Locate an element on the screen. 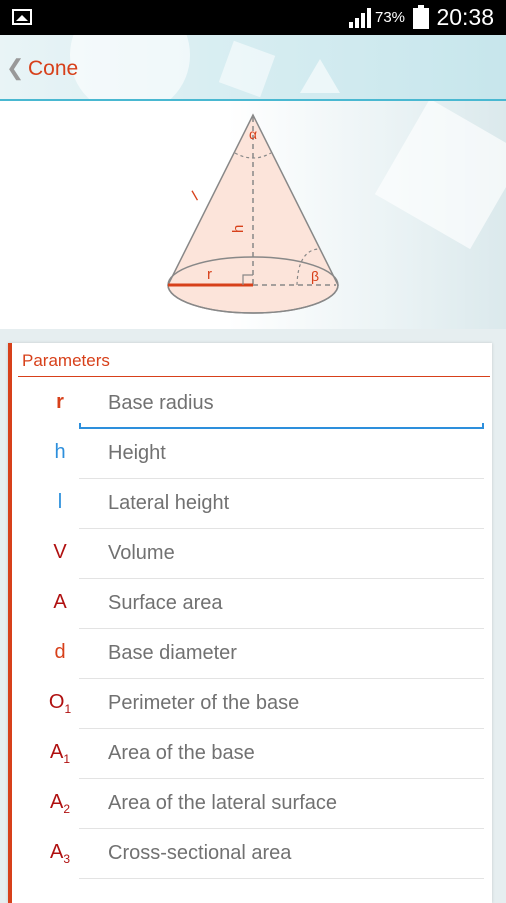 The image size is (506, 903). row-divider is located at coordinates (281, 878).